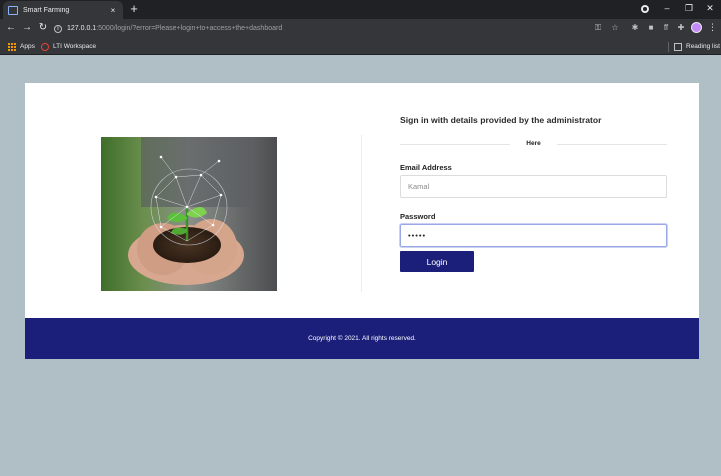 The height and width of the screenshot is (476, 721). I want to click on plant-in-hands-image, so click(189, 214).